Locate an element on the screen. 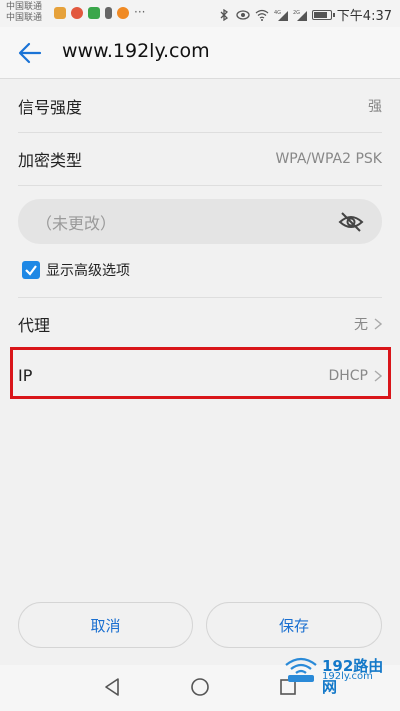 This screenshot has height=711, width=400. password-placeholder: （未更改） is located at coordinates (76, 223).